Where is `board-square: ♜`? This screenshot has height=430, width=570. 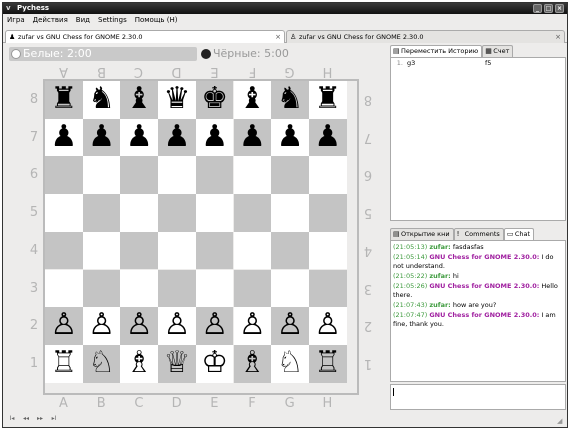
board-square: ♜ is located at coordinates (327, 100).